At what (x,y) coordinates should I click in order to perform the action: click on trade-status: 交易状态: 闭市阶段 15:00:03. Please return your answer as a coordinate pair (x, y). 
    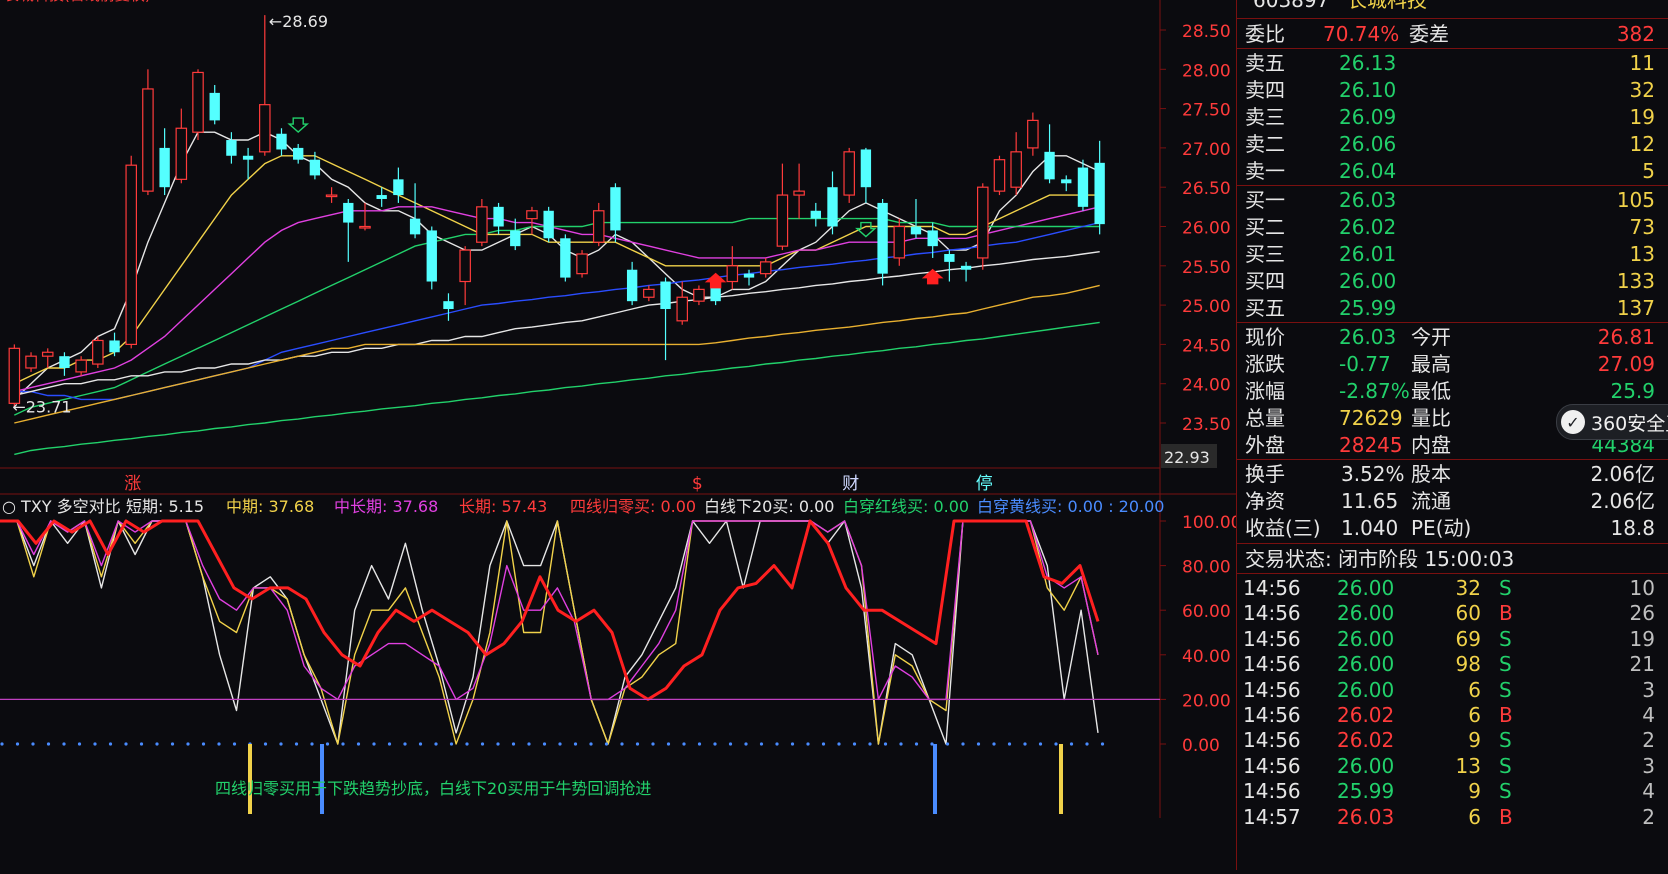
    Looking at the image, I should click on (1380, 559).